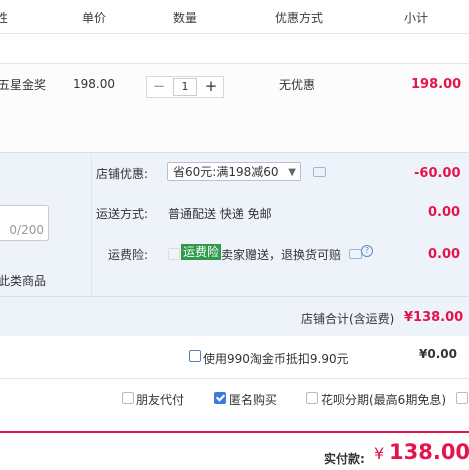 The width and height of the screenshot is (469, 470). What do you see at coordinates (367, 251) in the screenshot?
I see `help-icon: ?` at bounding box center [367, 251].